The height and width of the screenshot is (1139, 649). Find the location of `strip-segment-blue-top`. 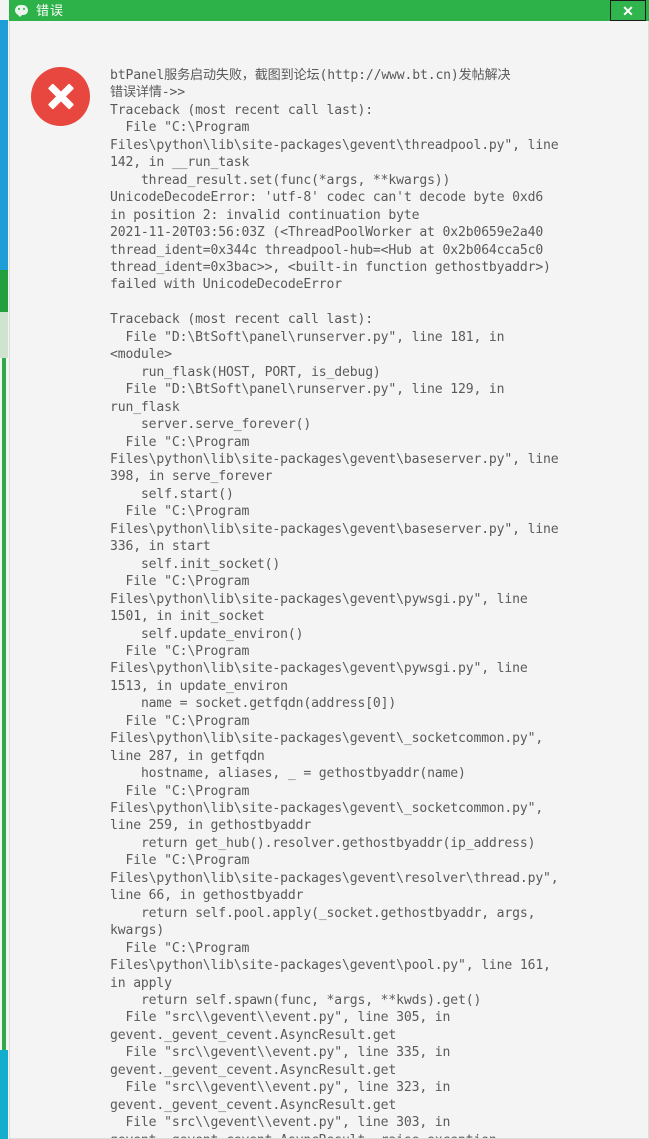

strip-segment-blue-top is located at coordinates (4, 145).